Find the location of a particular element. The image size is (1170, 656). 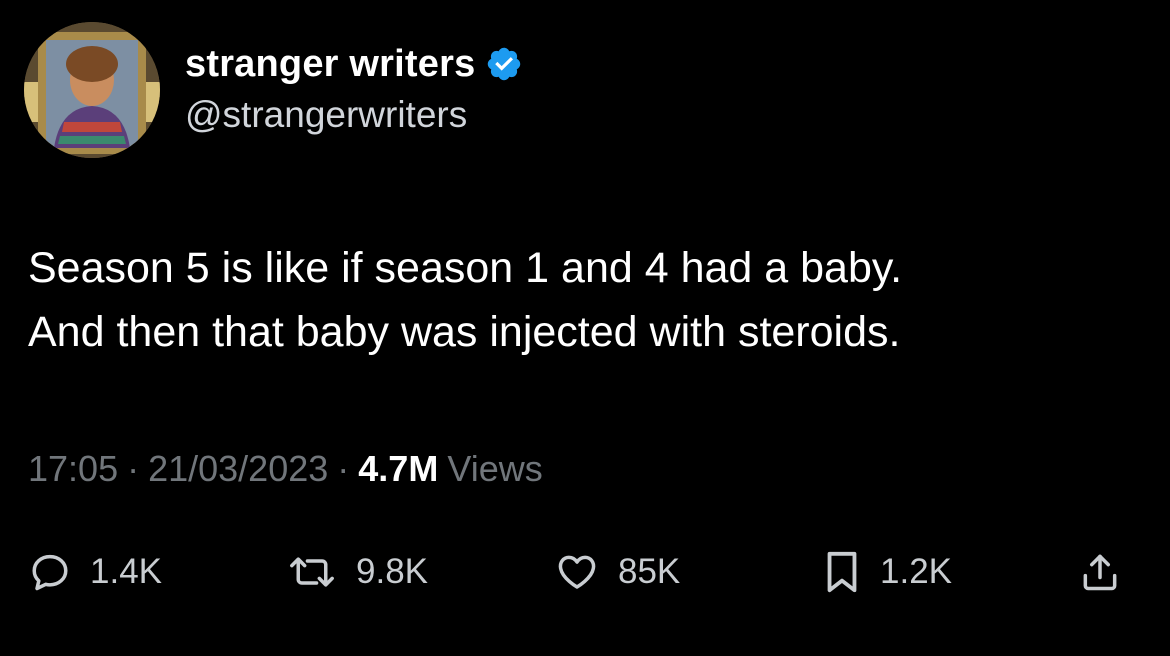

heart-icon is located at coordinates (577, 572).